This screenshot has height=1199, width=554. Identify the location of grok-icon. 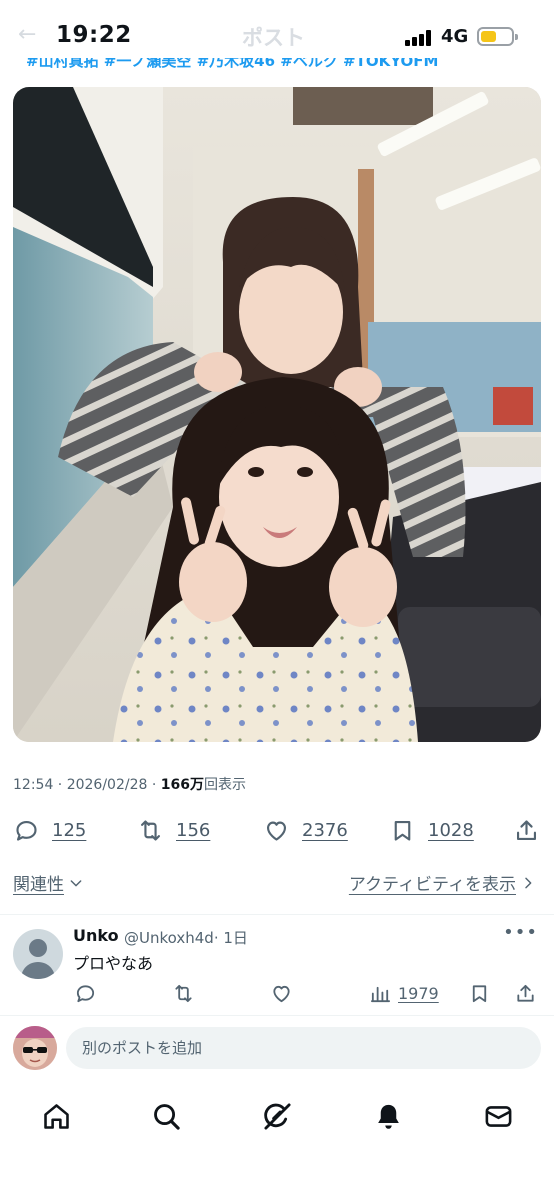
(277, 1116).